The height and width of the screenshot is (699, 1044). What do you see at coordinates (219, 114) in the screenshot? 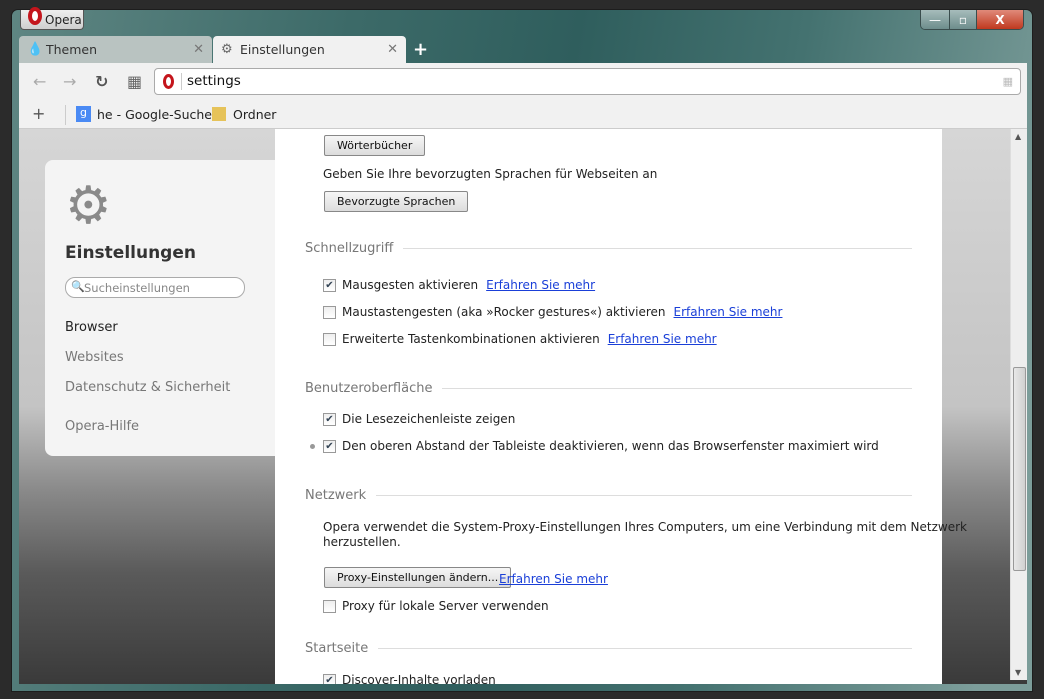
I see `folder-icon` at bounding box center [219, 114].